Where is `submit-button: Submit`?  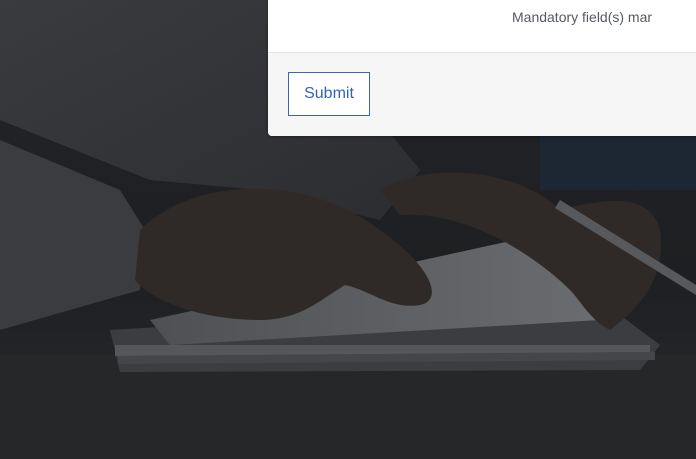
submit-button: Submit is located at coordinates (329, 94).